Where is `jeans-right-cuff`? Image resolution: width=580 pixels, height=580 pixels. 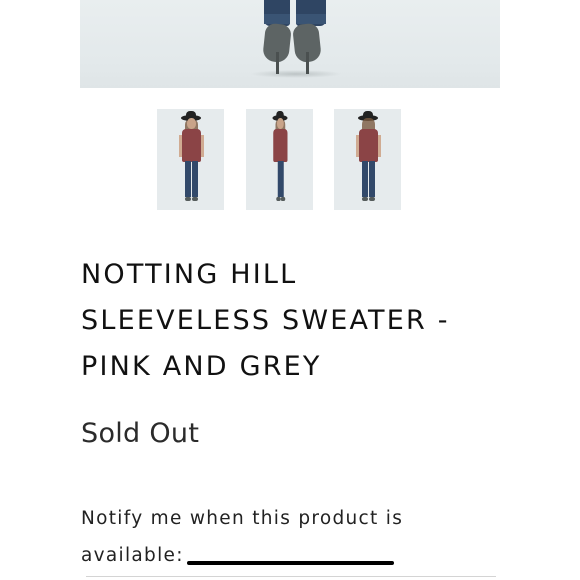
jeans-right-cuff is located at coordinates (311, 19).